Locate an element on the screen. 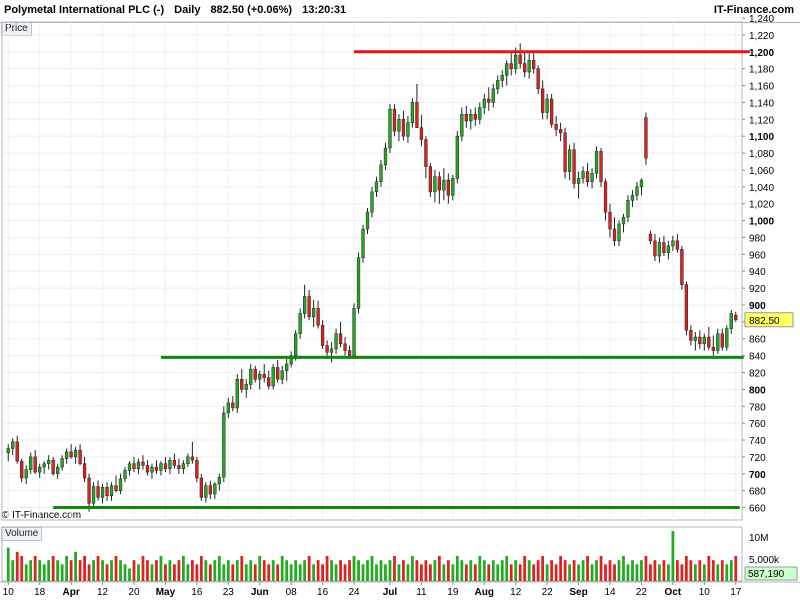 The image size is (800, 600). price-tick-label: 720 is located at coordinates (757, 458).